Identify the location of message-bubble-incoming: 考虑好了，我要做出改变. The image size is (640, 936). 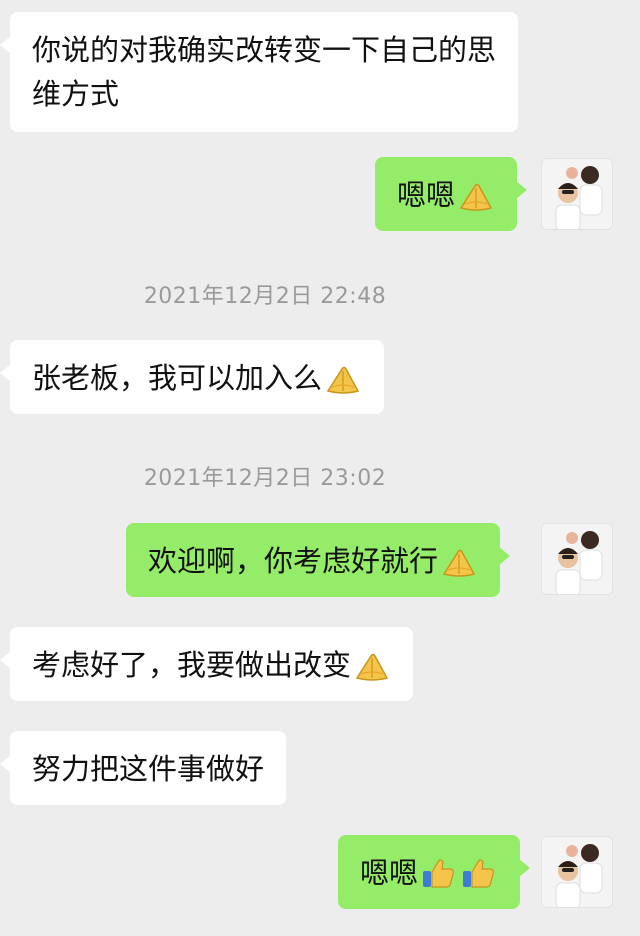
(207, 664).